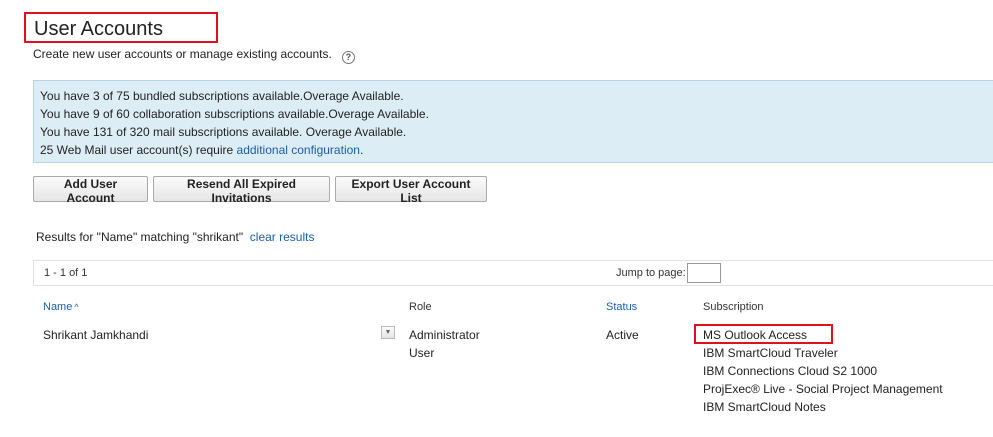 The width and height of the screenshot is (993, 437). What do you see at coordinates (282, 237) in the screenshot?
I see `clear-results-link: clear results` at bounding box center [282, 237].